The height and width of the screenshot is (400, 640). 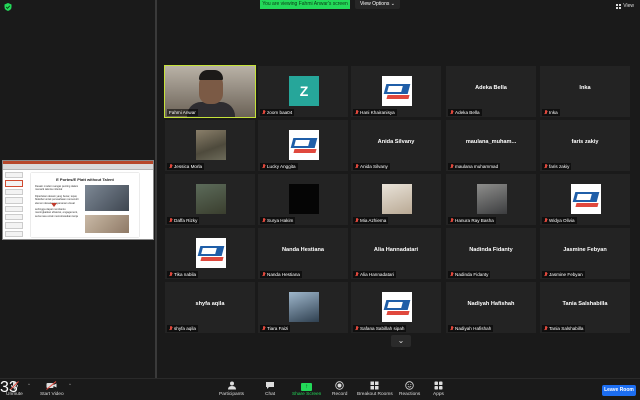 I want to click on participant-name: Anida Silvany, so click(x=374, y=166).